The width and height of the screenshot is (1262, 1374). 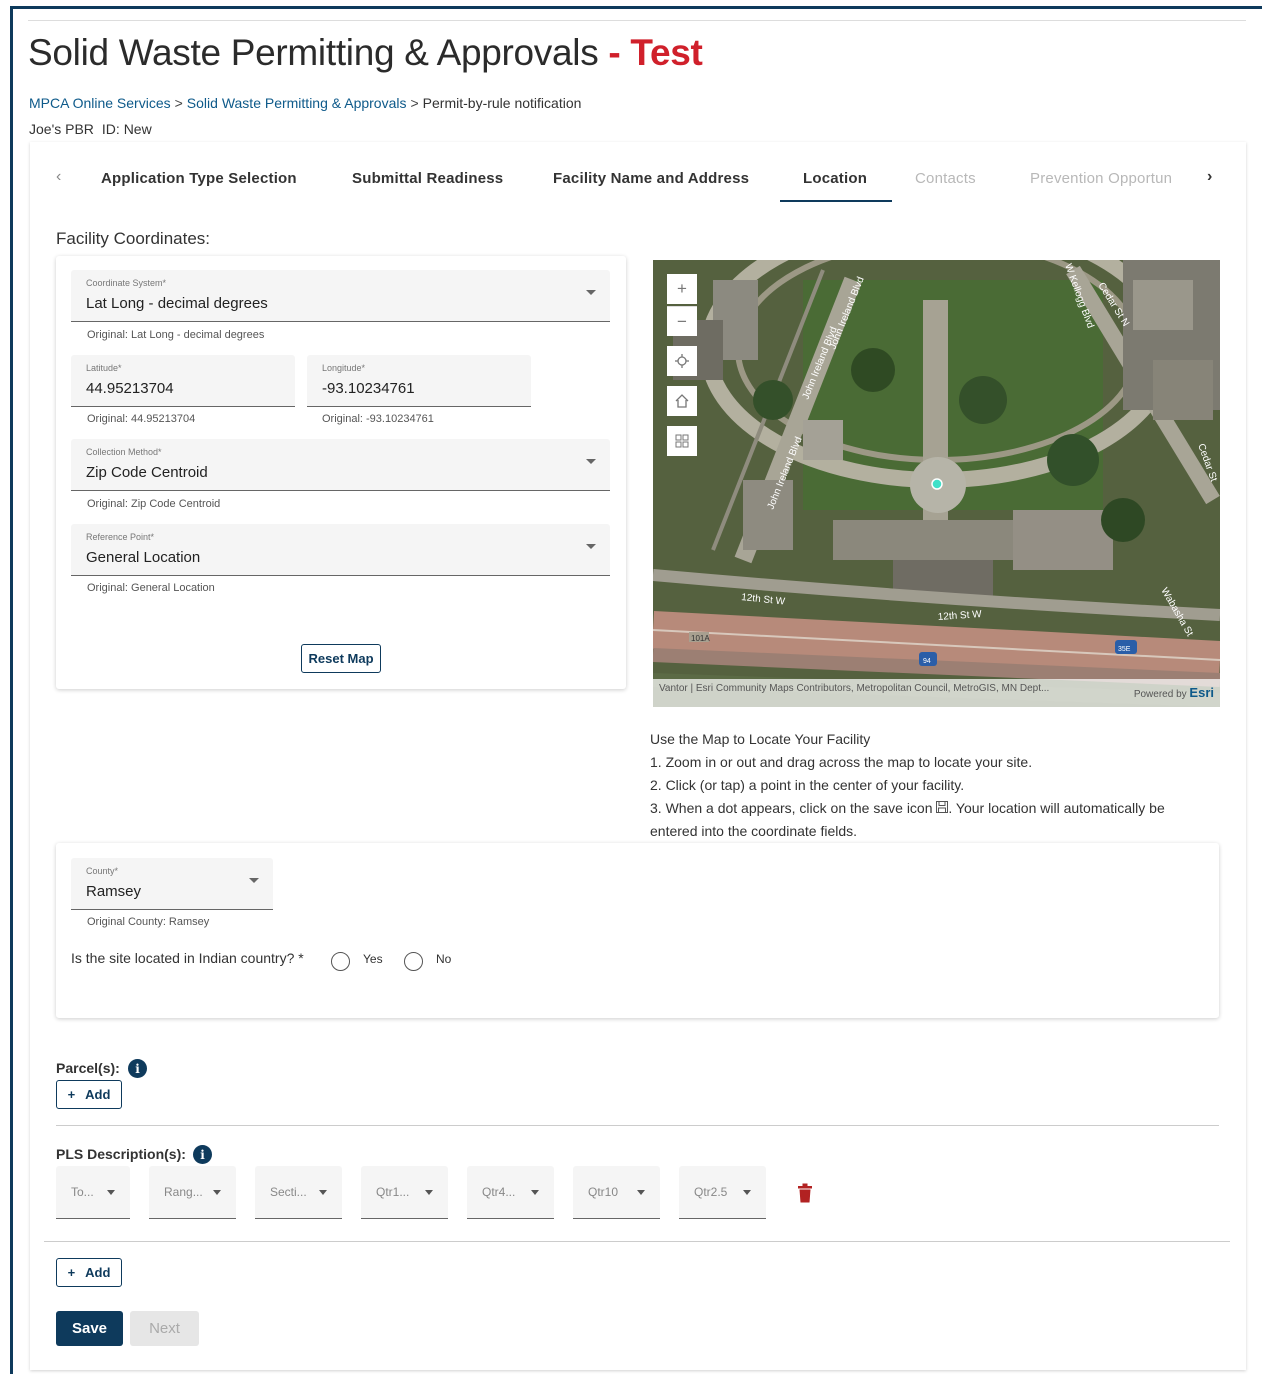 I want to click on parcels-label: Parcel(s):, so click(x=88, y=1068).